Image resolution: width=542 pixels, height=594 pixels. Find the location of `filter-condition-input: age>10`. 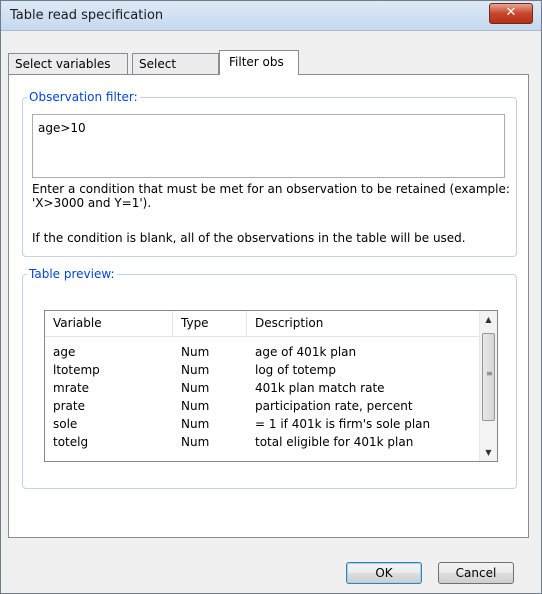

filter-condition-input: age>10 is located at coordinates (268, 146).